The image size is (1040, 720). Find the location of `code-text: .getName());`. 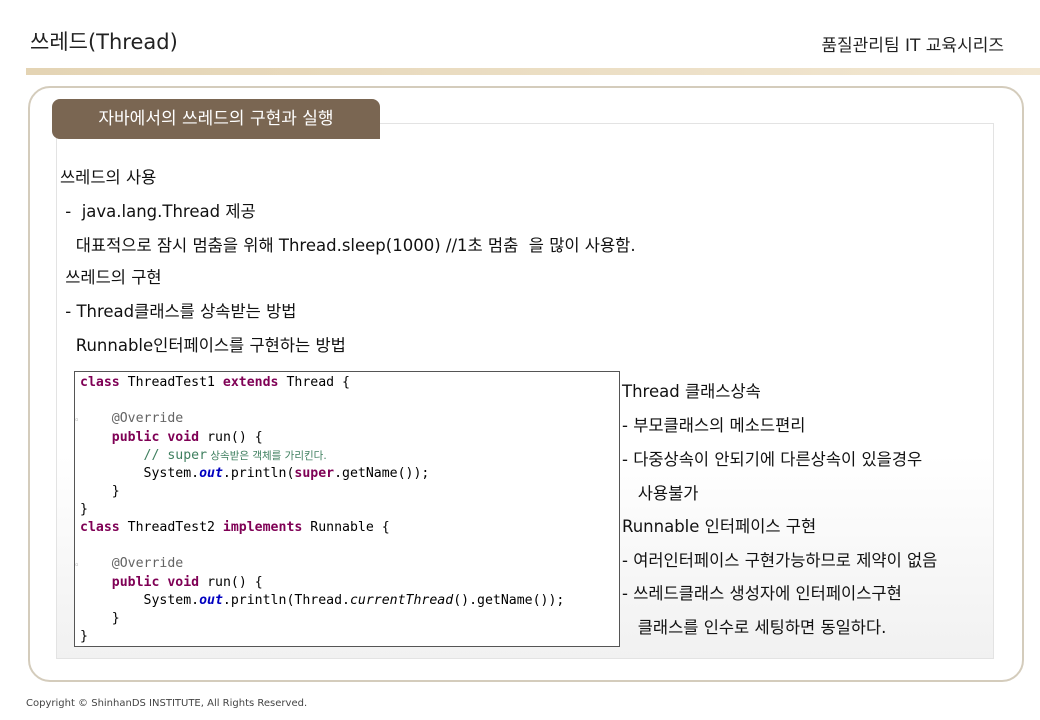

code-text: .getName()); is located at coordinates (382, 473).